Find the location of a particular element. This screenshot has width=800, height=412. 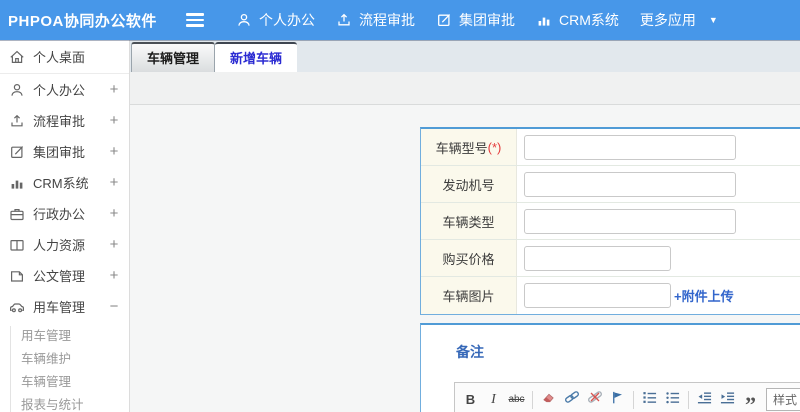

richtext-editor-toolbar: B I abc ” 样式 is located at coordinates (627, 397).